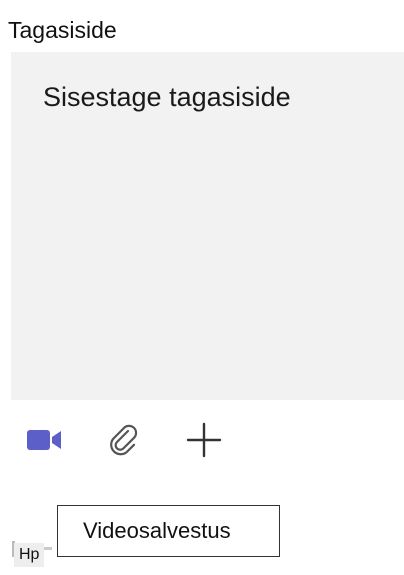 This screenshot has height=575, width=404. I want to click on add-button, so click(204, 440).